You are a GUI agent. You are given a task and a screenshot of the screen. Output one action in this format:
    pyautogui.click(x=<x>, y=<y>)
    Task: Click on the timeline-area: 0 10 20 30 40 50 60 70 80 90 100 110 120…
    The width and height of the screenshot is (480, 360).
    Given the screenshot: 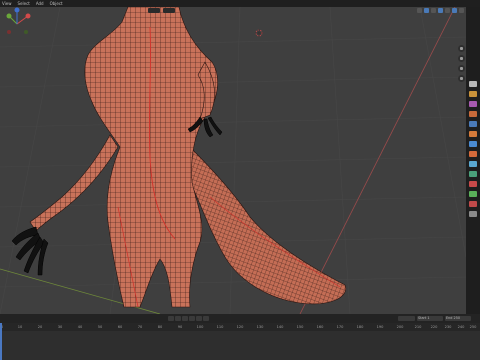 What is the action you would take?
    pyautogui.click(x=240, y=341)
    